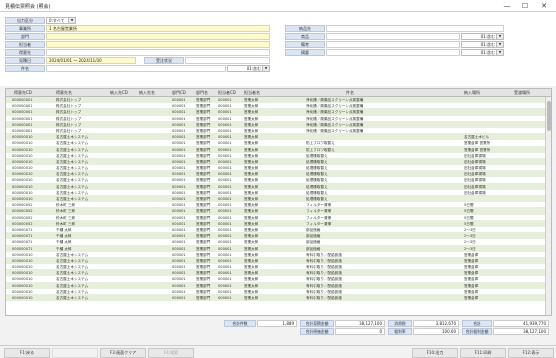  Describe the element at coordinates (203, 298) in the screenshot. I see `table-cell: 営業部門` at that location.